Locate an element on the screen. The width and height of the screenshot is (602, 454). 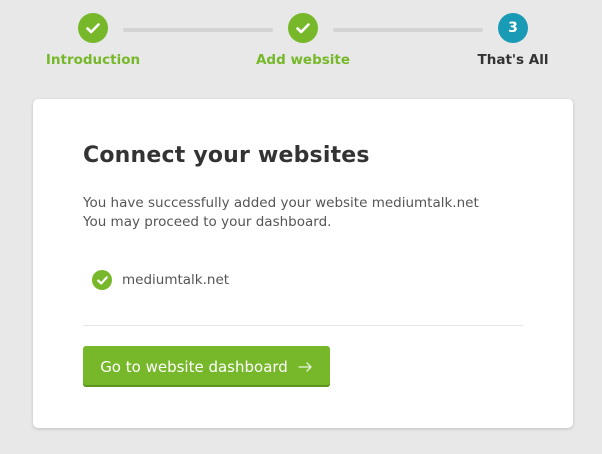
page-title: Connect your websites is located at coordinates (226, 155).